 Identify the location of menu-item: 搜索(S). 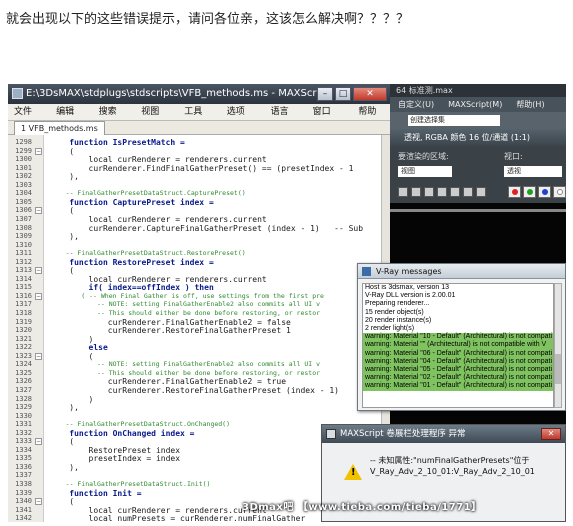
(114, 119).